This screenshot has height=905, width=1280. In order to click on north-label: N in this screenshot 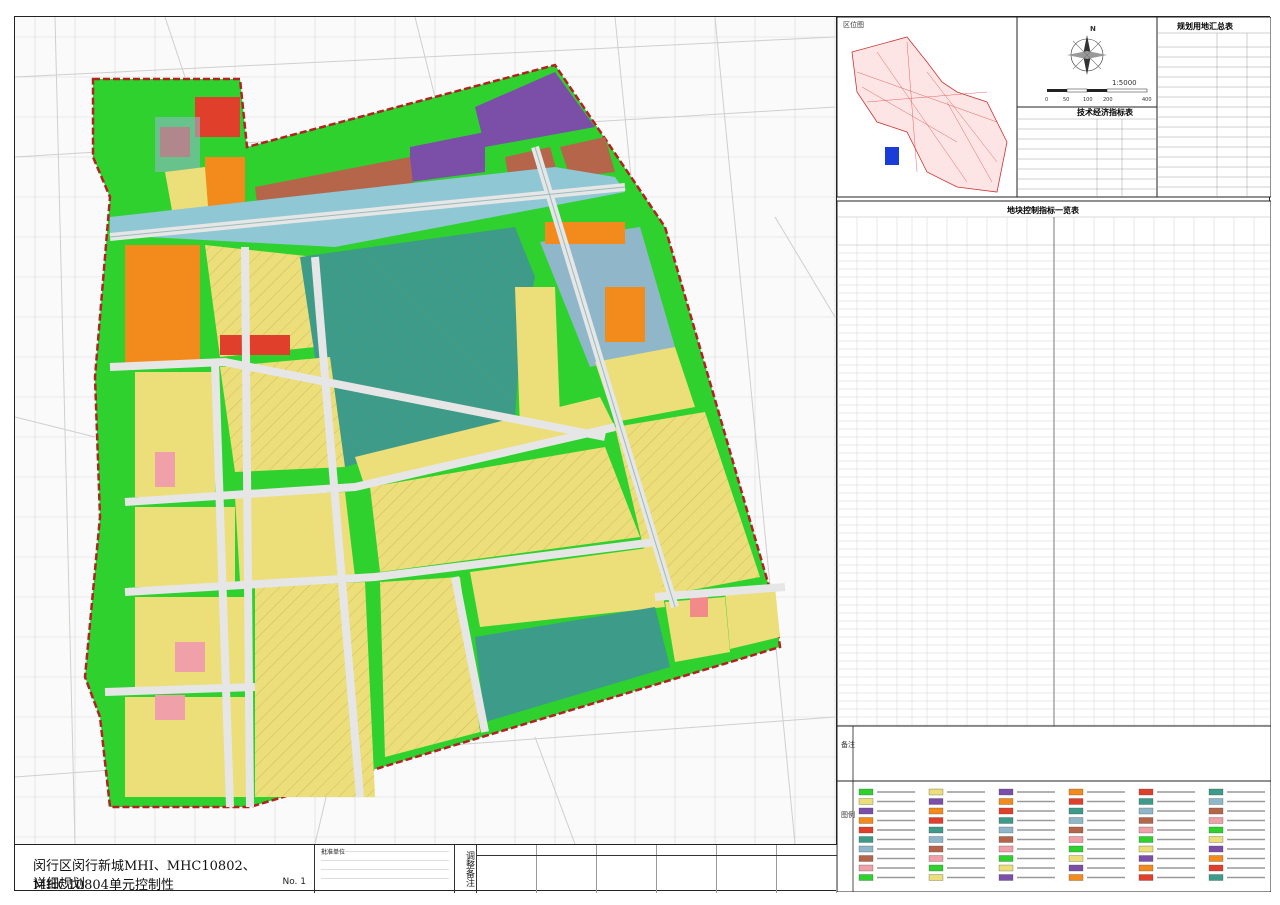, I will do `click(1093, 29)`.